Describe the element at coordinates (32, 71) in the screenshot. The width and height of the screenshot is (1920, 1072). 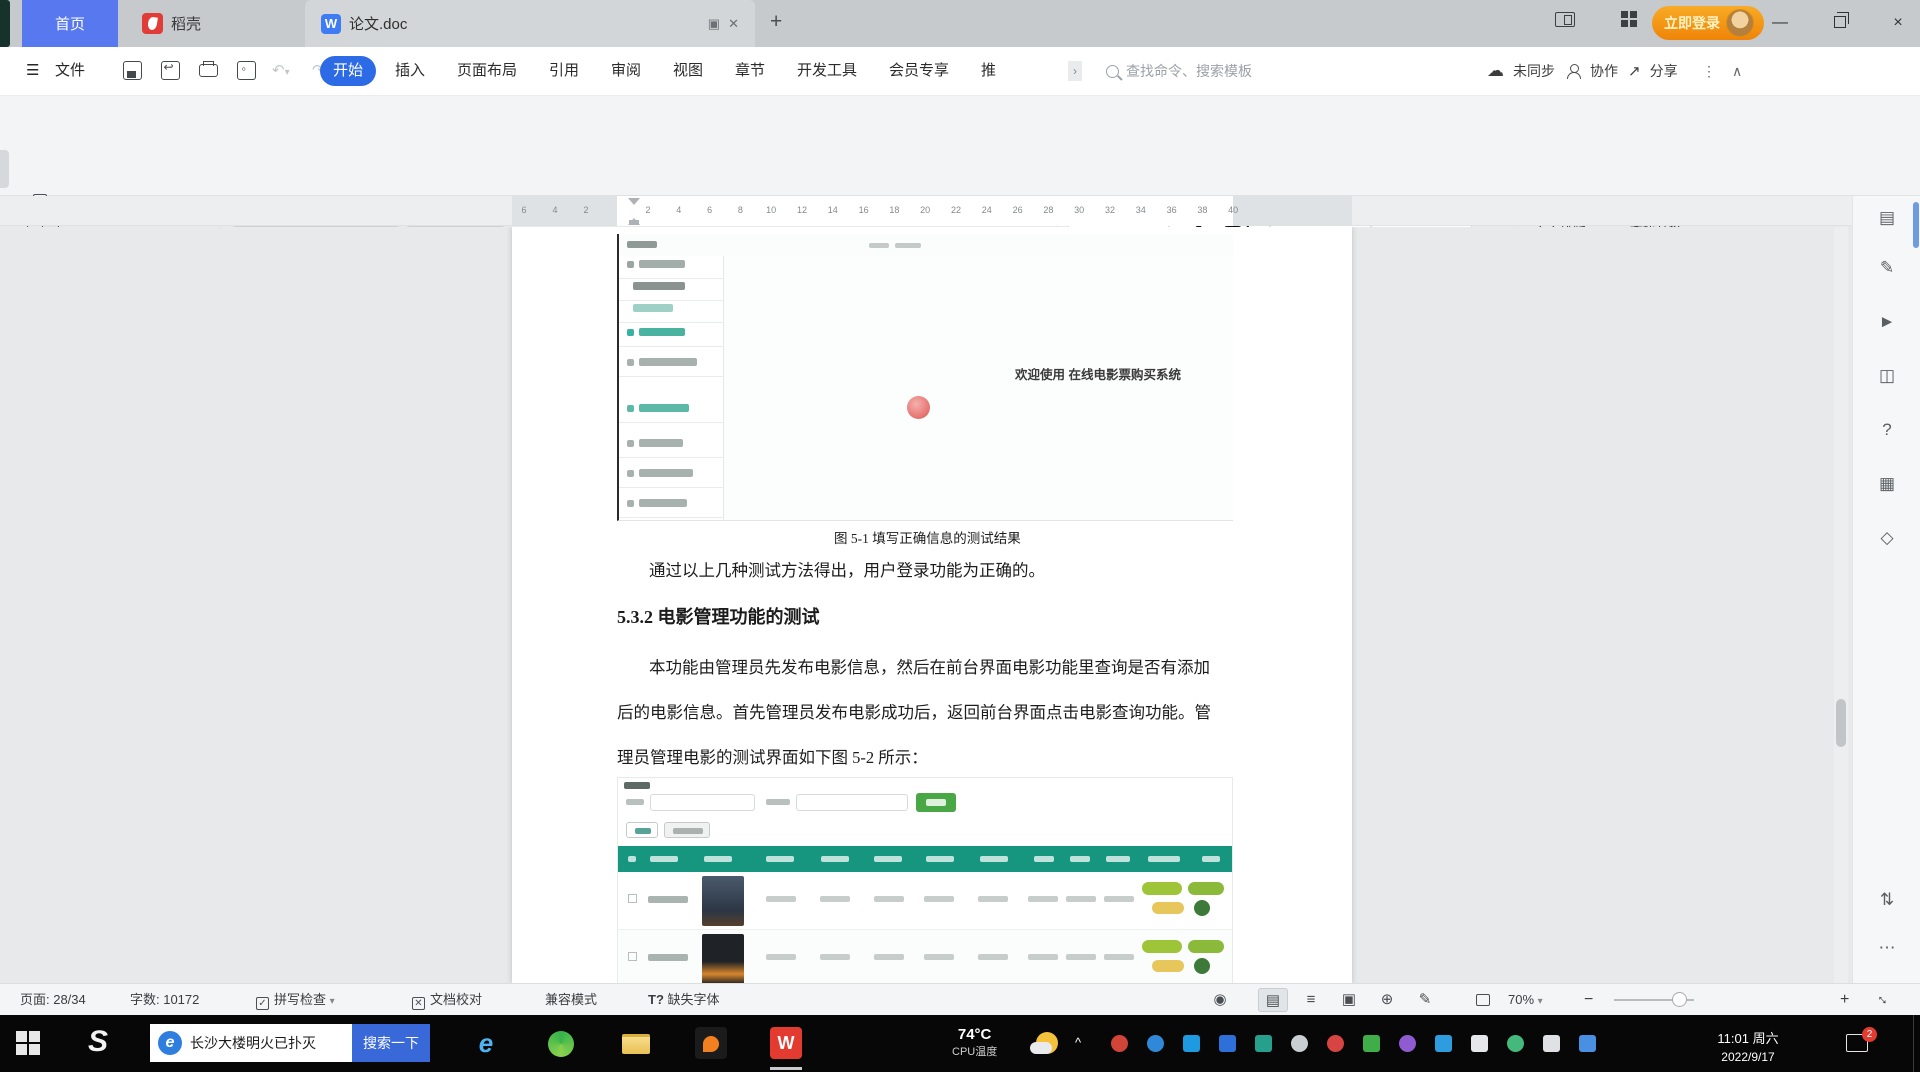
I see `hamburger-icon: ☰` at that location.